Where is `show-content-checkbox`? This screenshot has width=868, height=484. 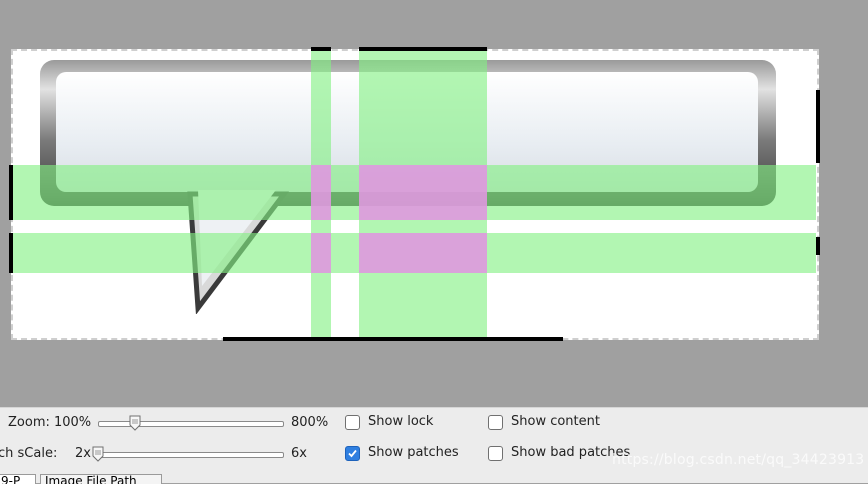 show-content-checkbox is located at coordinates (495, 422).